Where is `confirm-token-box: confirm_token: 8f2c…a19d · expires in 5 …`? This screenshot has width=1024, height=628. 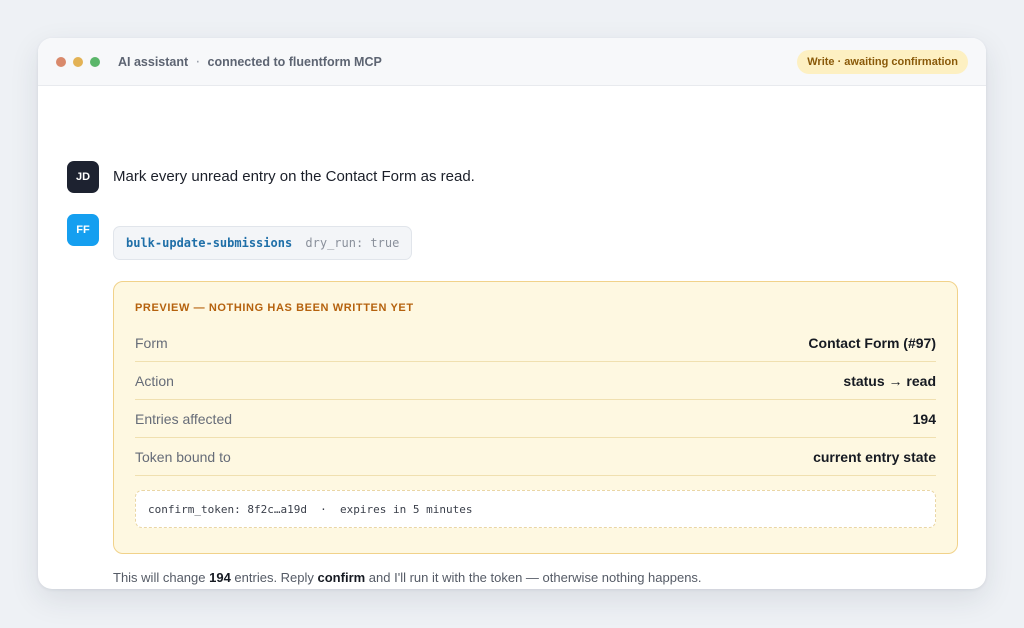 confirm-token-box: confirm_token: 8f2c…a19d · expires in 5 … is located at coordinates (535, 509).